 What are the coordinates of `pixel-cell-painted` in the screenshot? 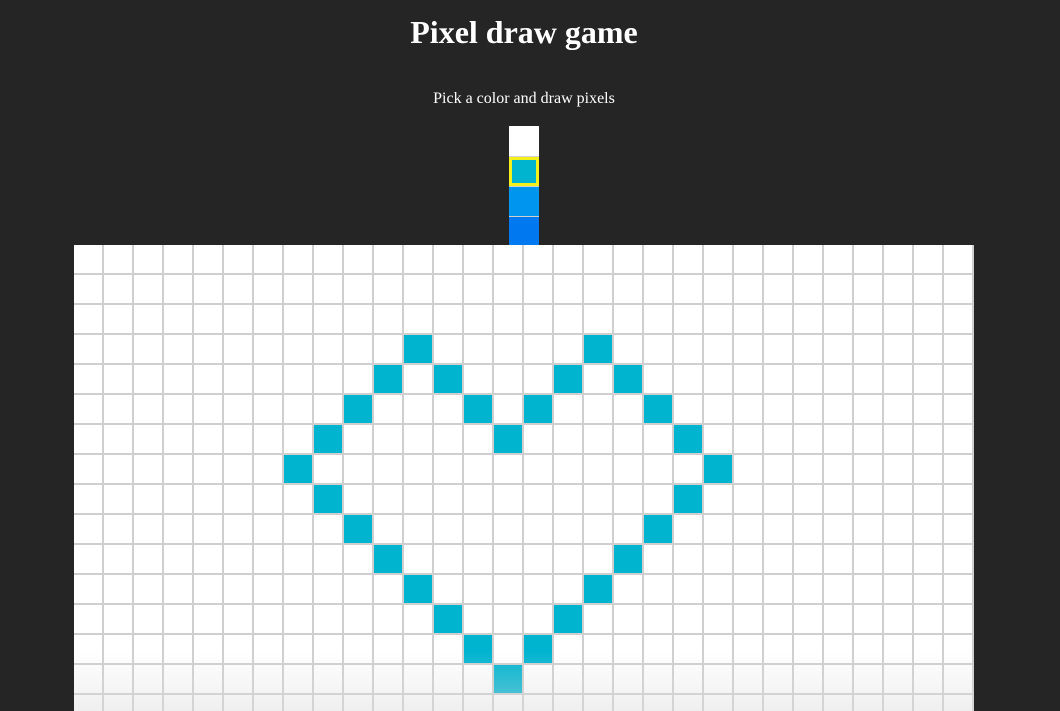 It's located at (449, 380).